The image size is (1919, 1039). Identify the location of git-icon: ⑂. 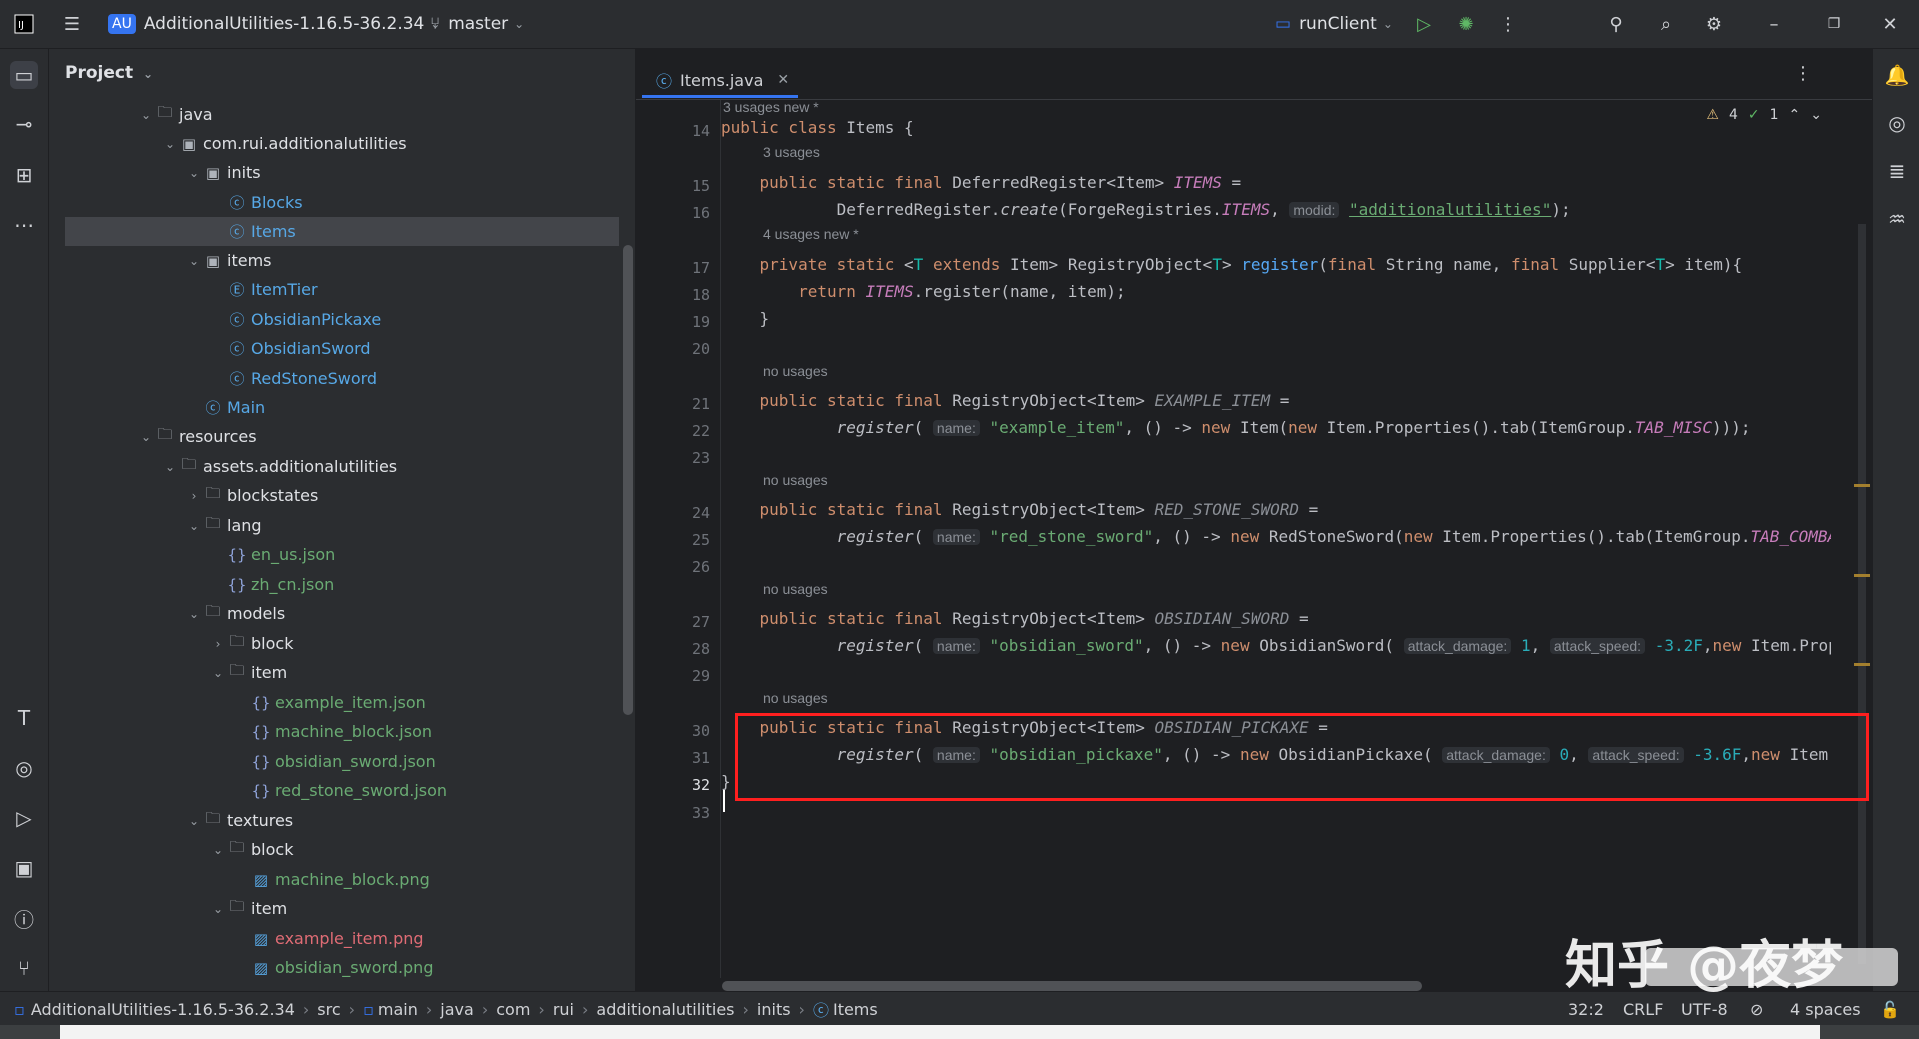
(24, 968).